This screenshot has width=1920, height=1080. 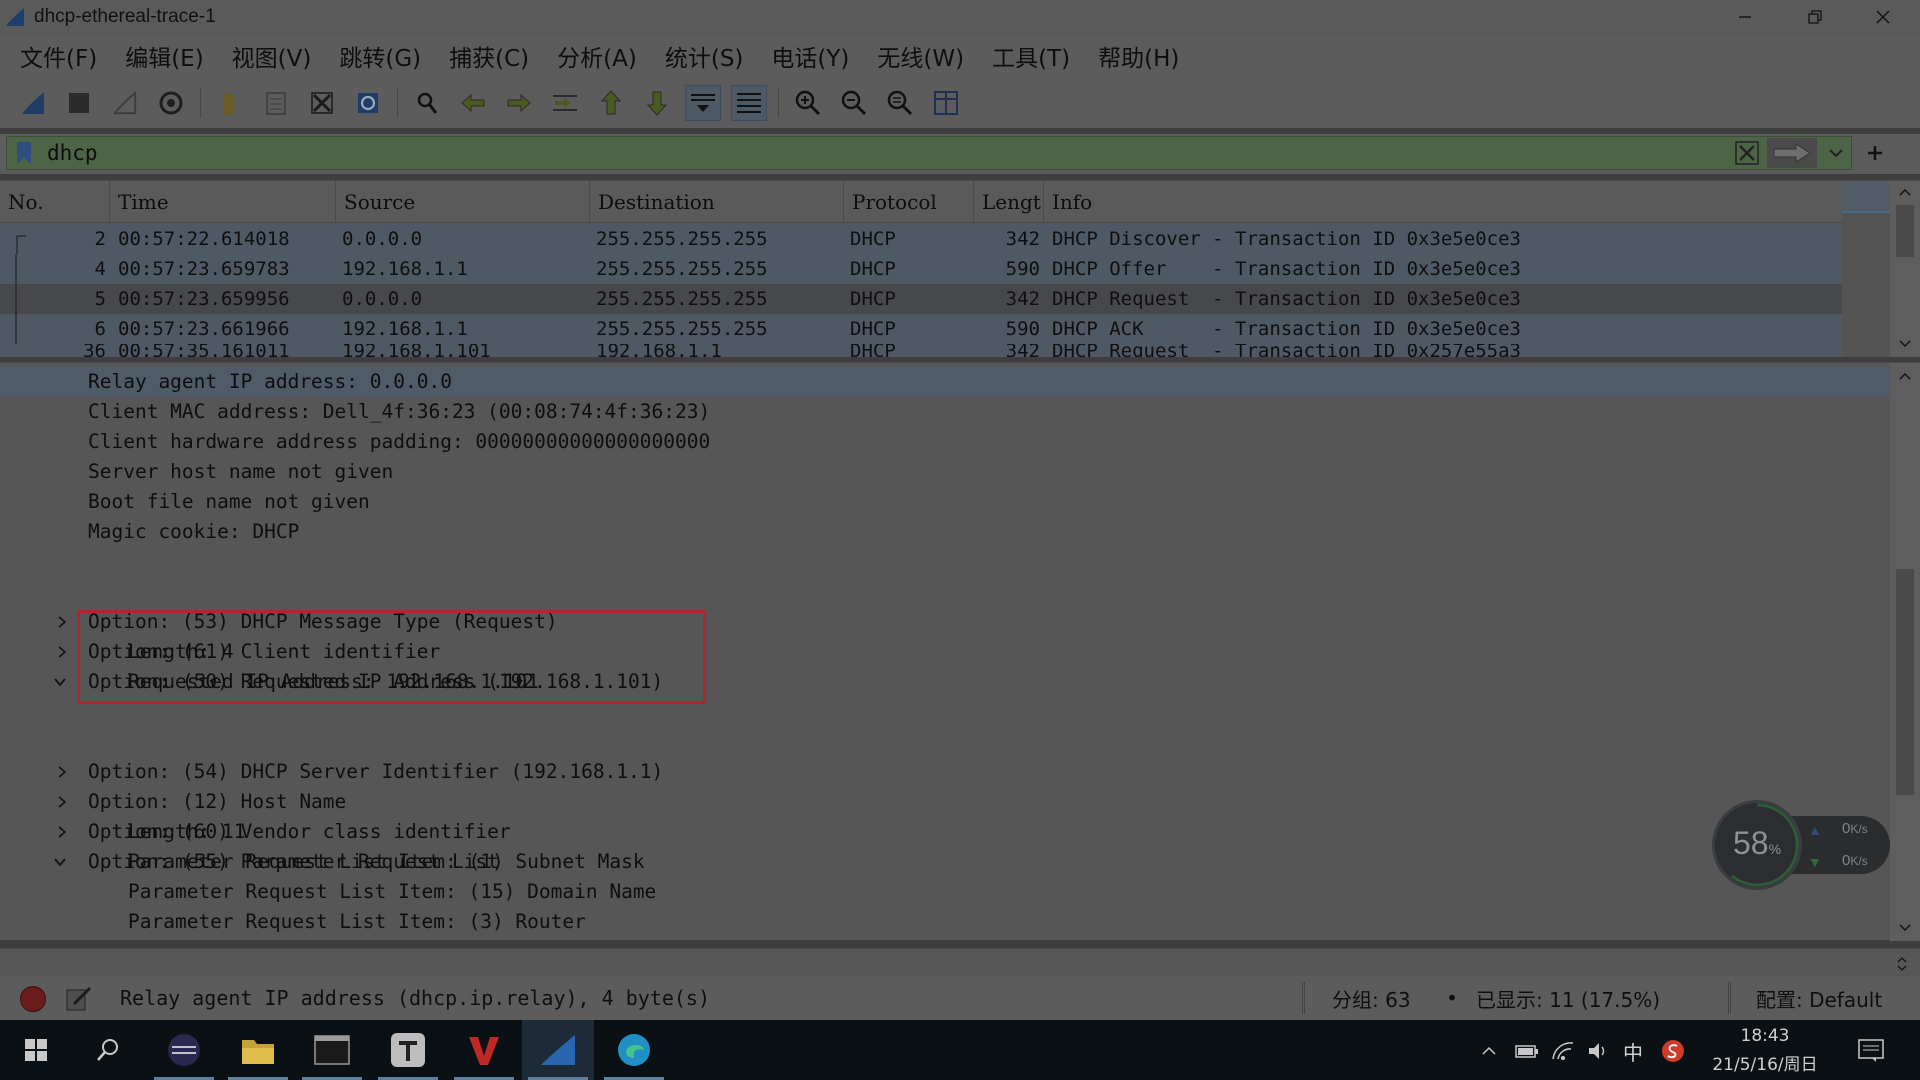 I want to click on arrow-left-icon, so click(x=473, y=103).